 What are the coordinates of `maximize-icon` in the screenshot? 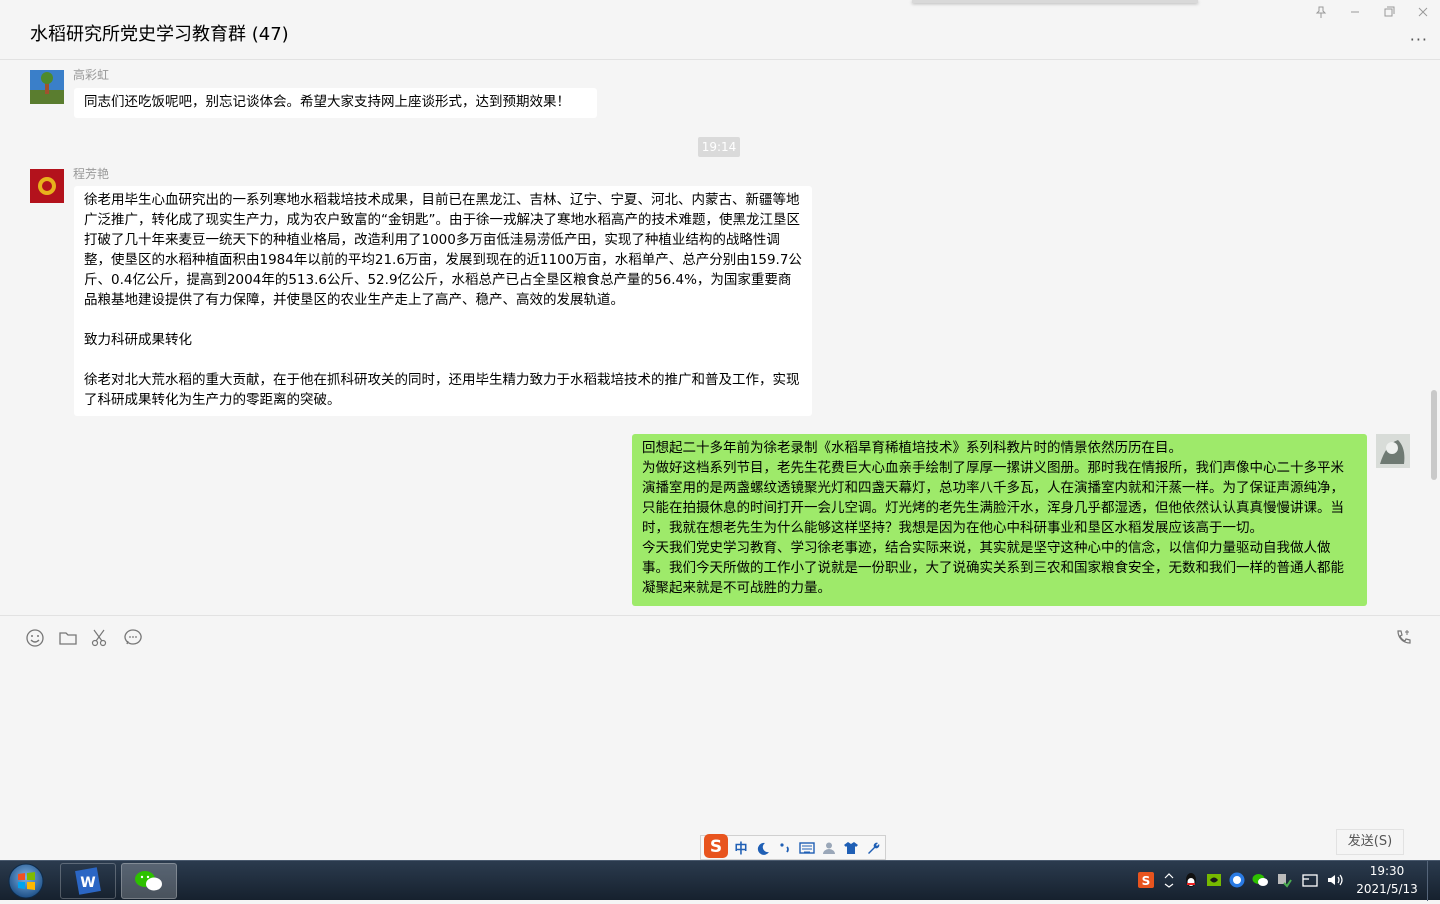 It's located at (1389, 12).